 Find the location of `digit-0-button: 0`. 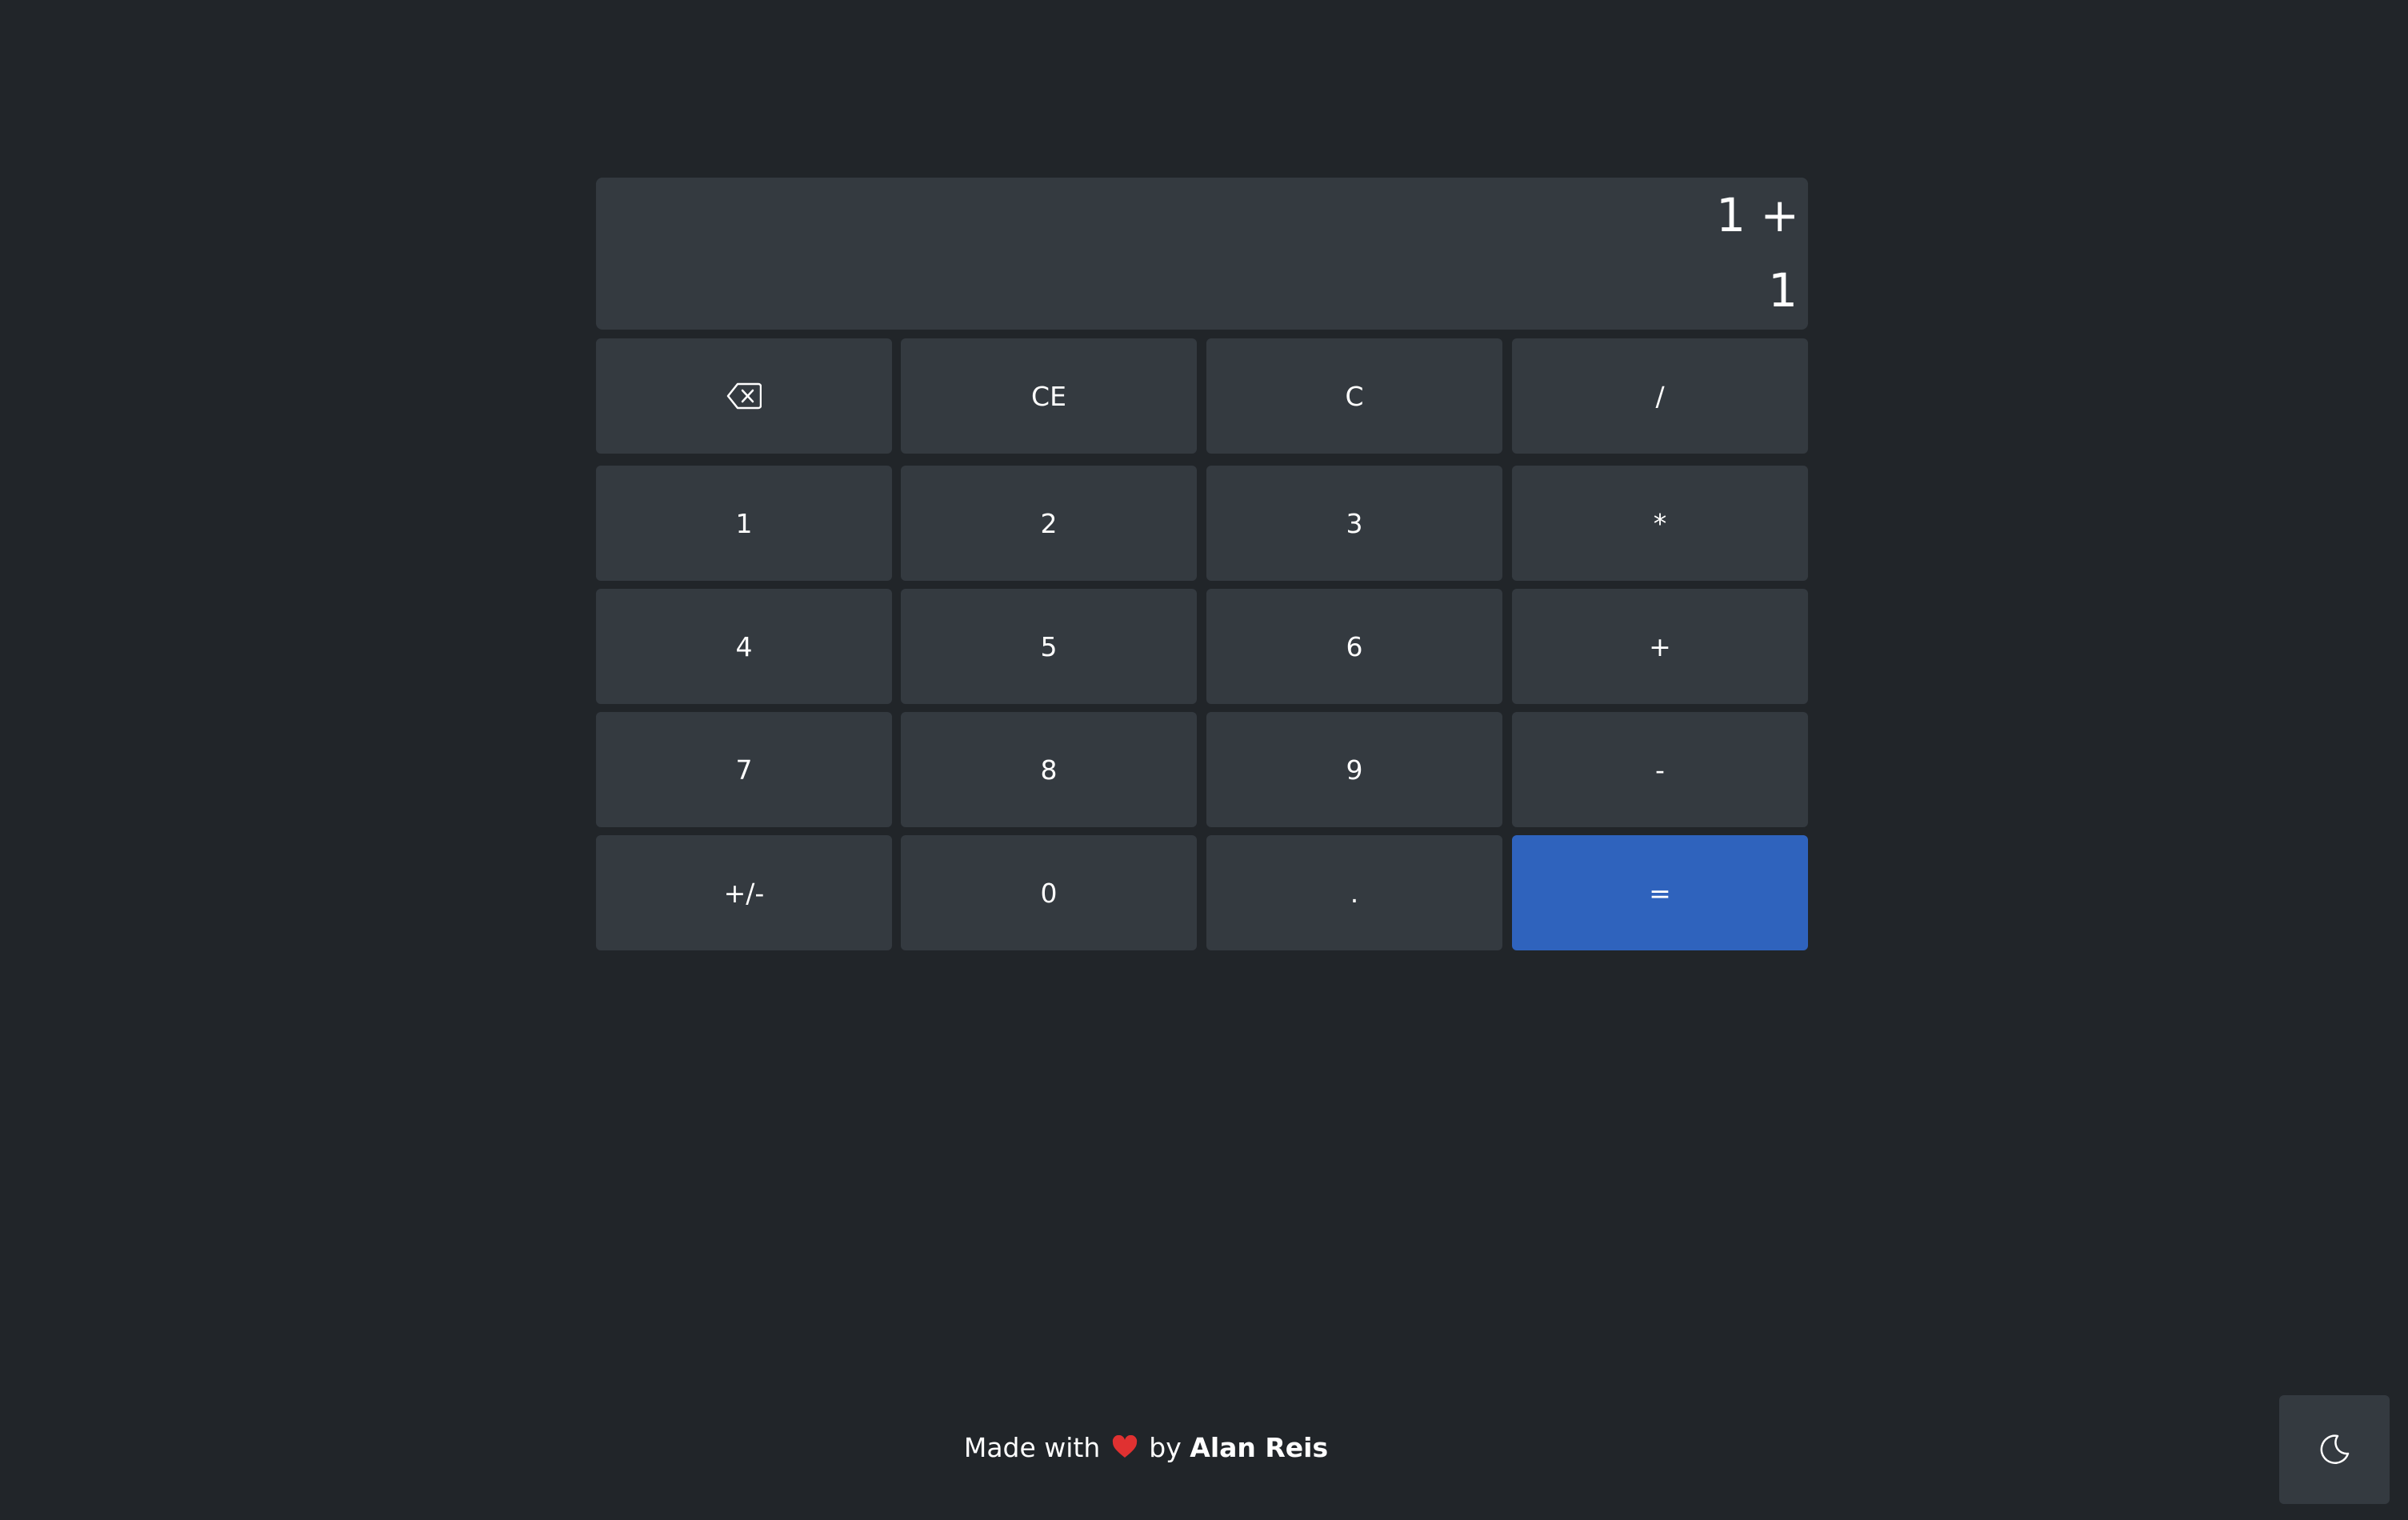

digit-0-button: 0 is located at coordinates (1049, 892).